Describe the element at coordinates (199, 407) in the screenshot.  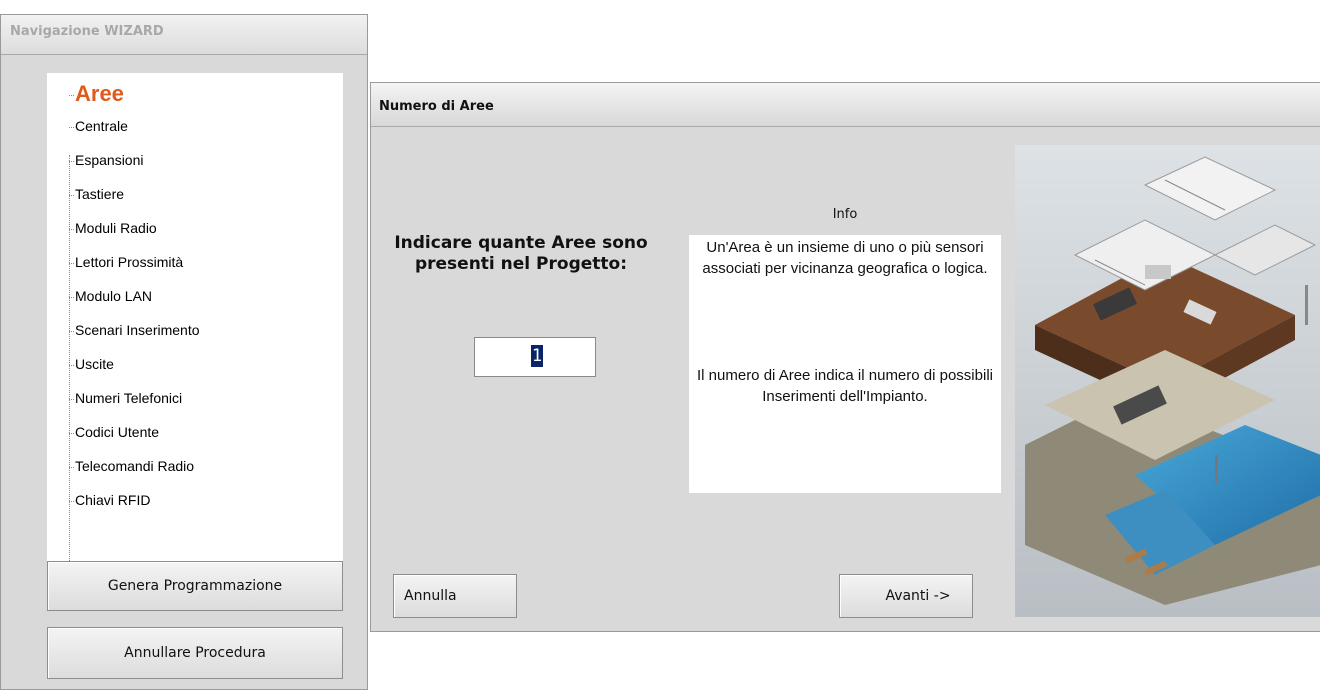
I see `nav-item-numeri-telefonici: Numeri Telefonici` at that location.